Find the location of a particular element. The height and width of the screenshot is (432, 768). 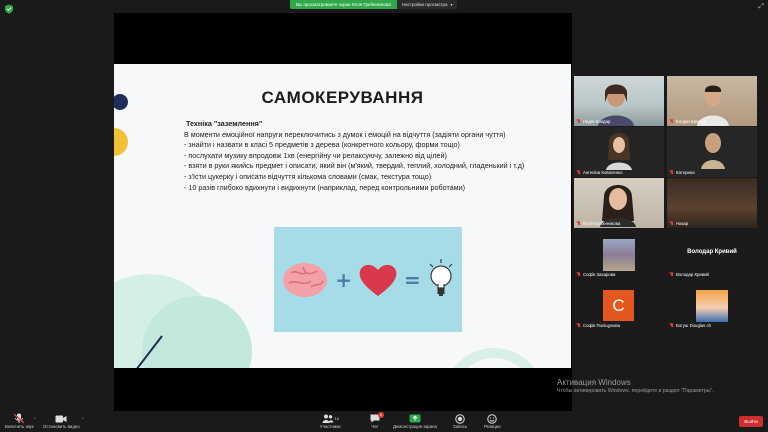

participant-tile: Богуш Douglas ch is located at coordinates (712, 305).